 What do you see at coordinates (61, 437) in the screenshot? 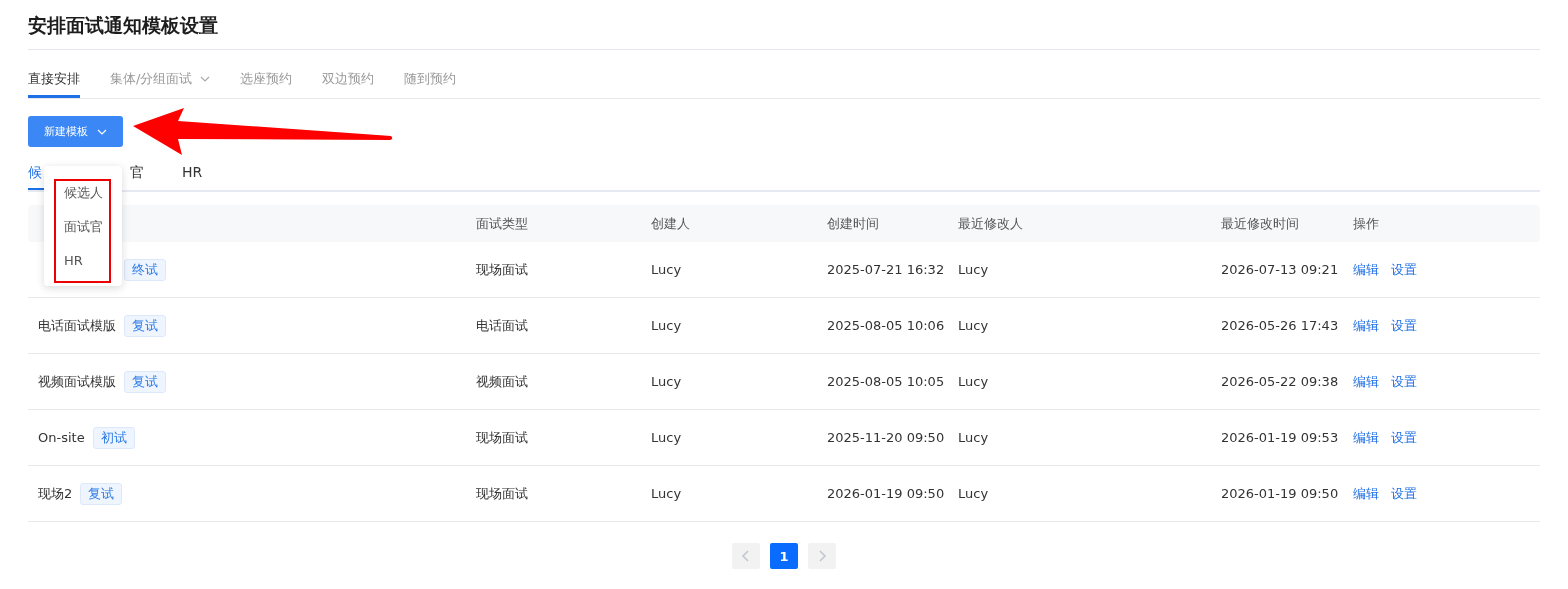
I see `template-name: On-site` at bounding box center [61, 437].